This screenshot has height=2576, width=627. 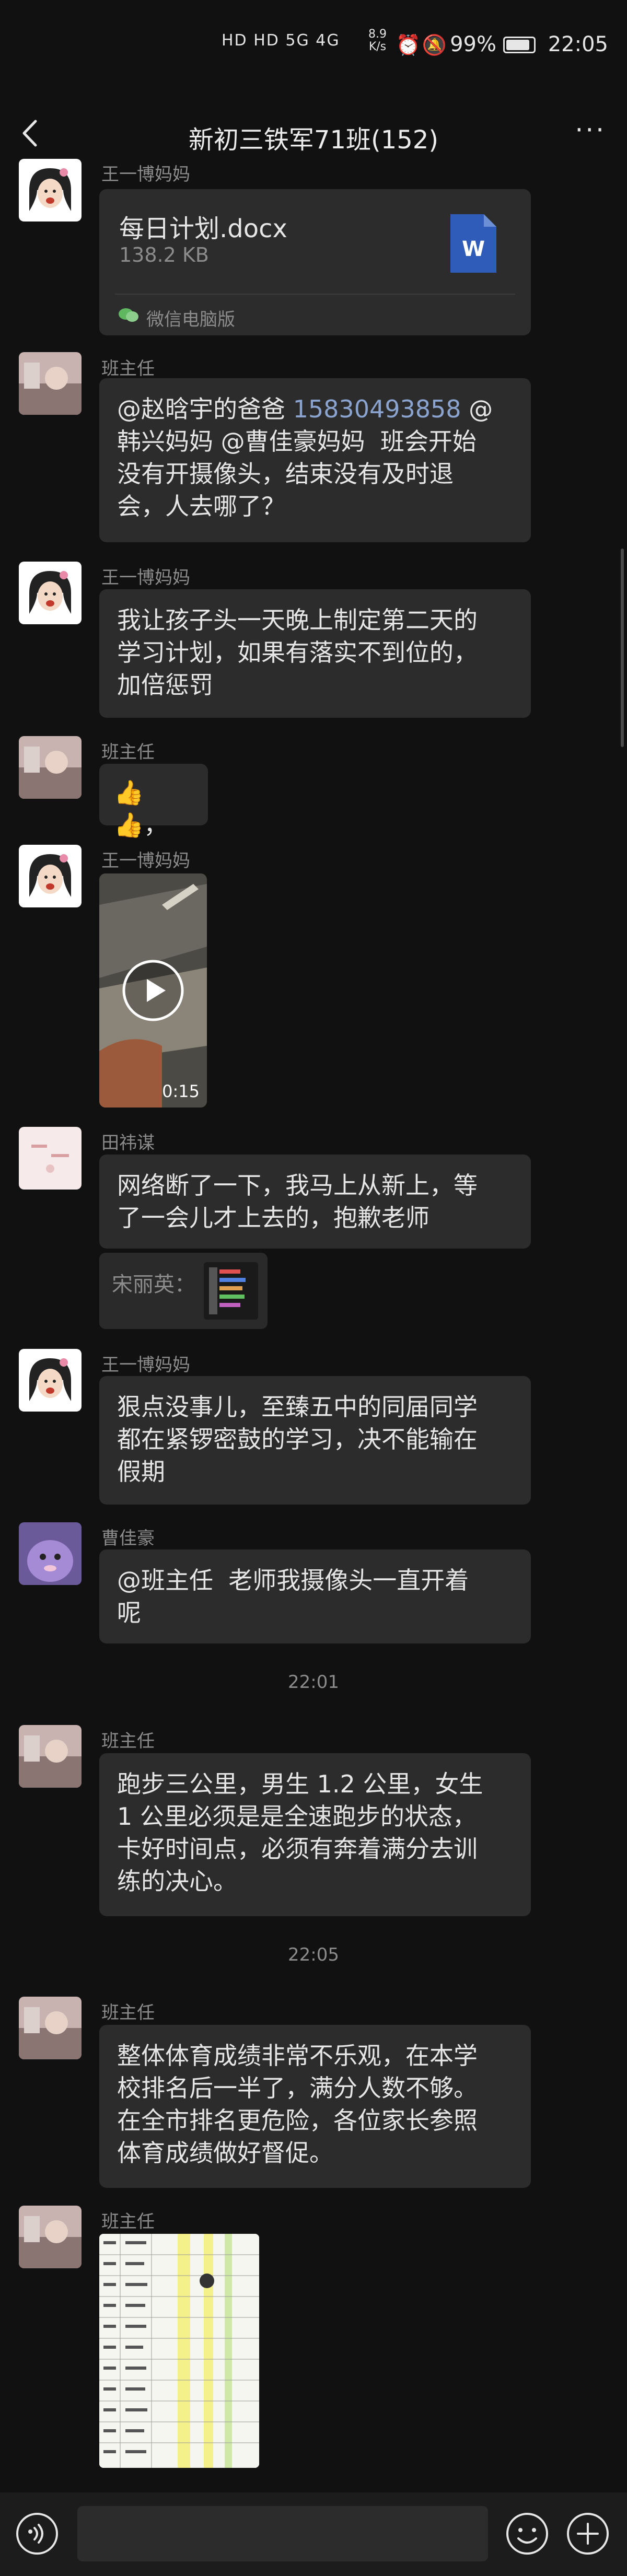 I want to click on text-message: @班主任 老师我摄像头一直开着 呢, so click(x=315, y=1596).